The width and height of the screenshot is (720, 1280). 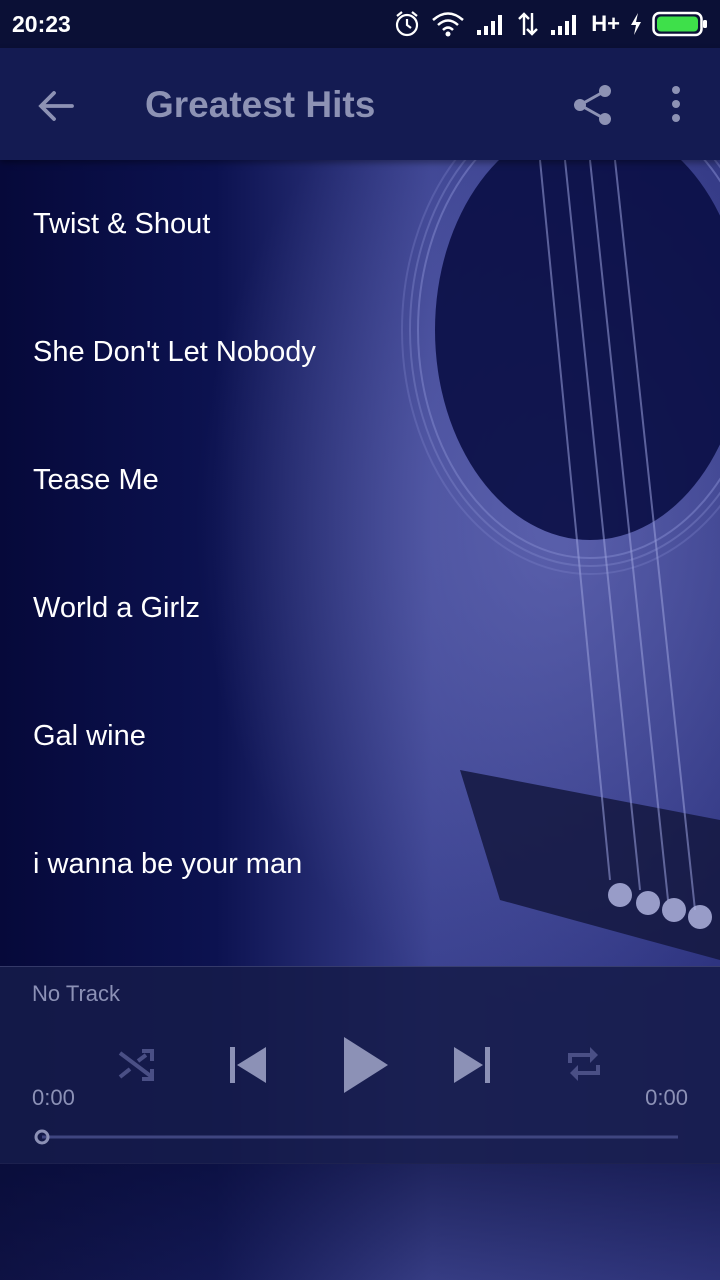 I want to click on track-item: World a Girlz, so click(x=360, y=608).